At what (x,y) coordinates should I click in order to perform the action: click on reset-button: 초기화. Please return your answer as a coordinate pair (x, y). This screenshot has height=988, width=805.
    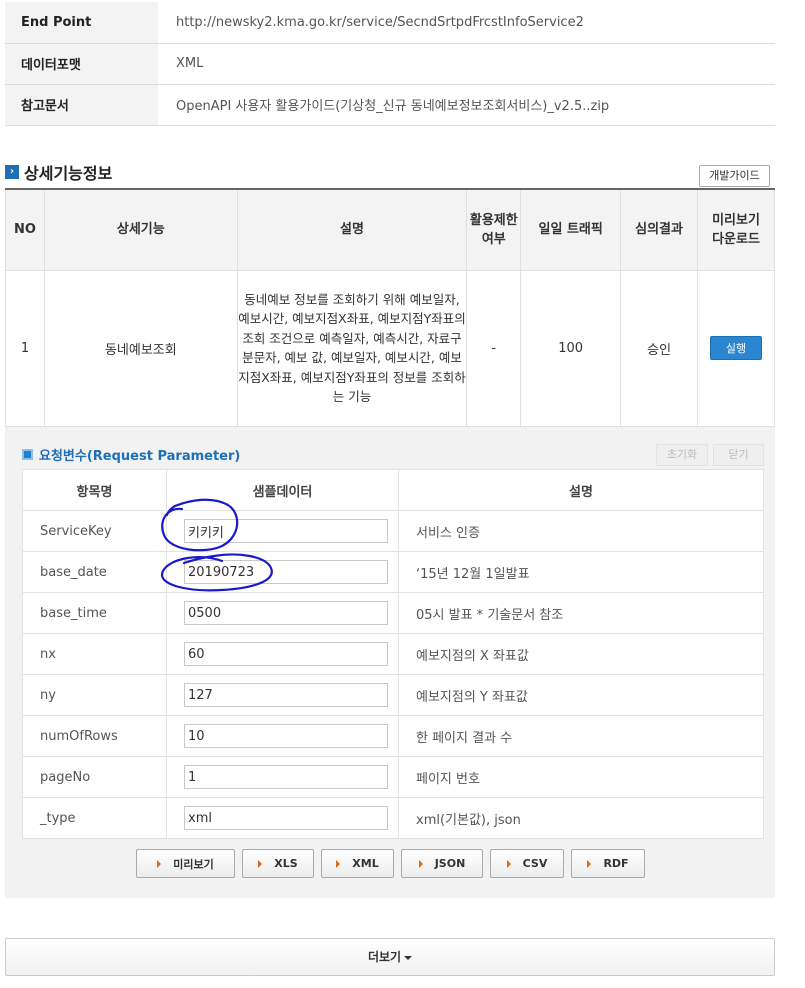
    Looking at the image, I should click on (682, 455).